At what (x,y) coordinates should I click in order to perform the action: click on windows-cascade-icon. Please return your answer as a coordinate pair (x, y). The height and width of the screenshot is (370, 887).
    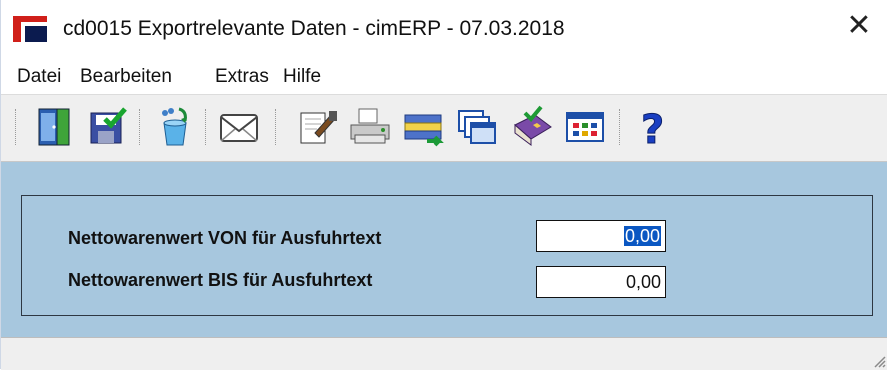
    Looking at the image, I should click on (477, 127).